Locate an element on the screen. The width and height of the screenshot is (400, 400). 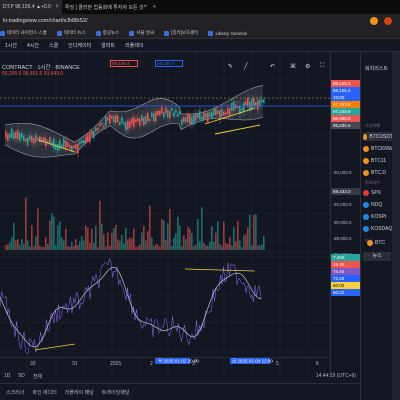
undo-icon: ↶ is located at coordinates (272, 66).